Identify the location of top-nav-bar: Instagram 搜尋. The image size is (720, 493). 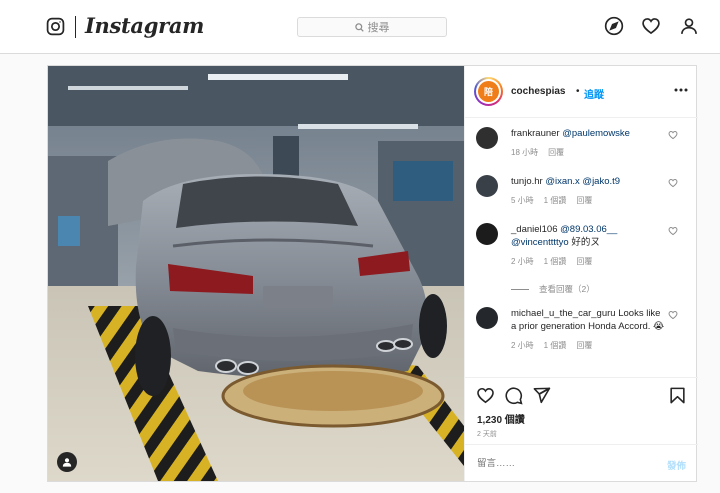
(360, 27).